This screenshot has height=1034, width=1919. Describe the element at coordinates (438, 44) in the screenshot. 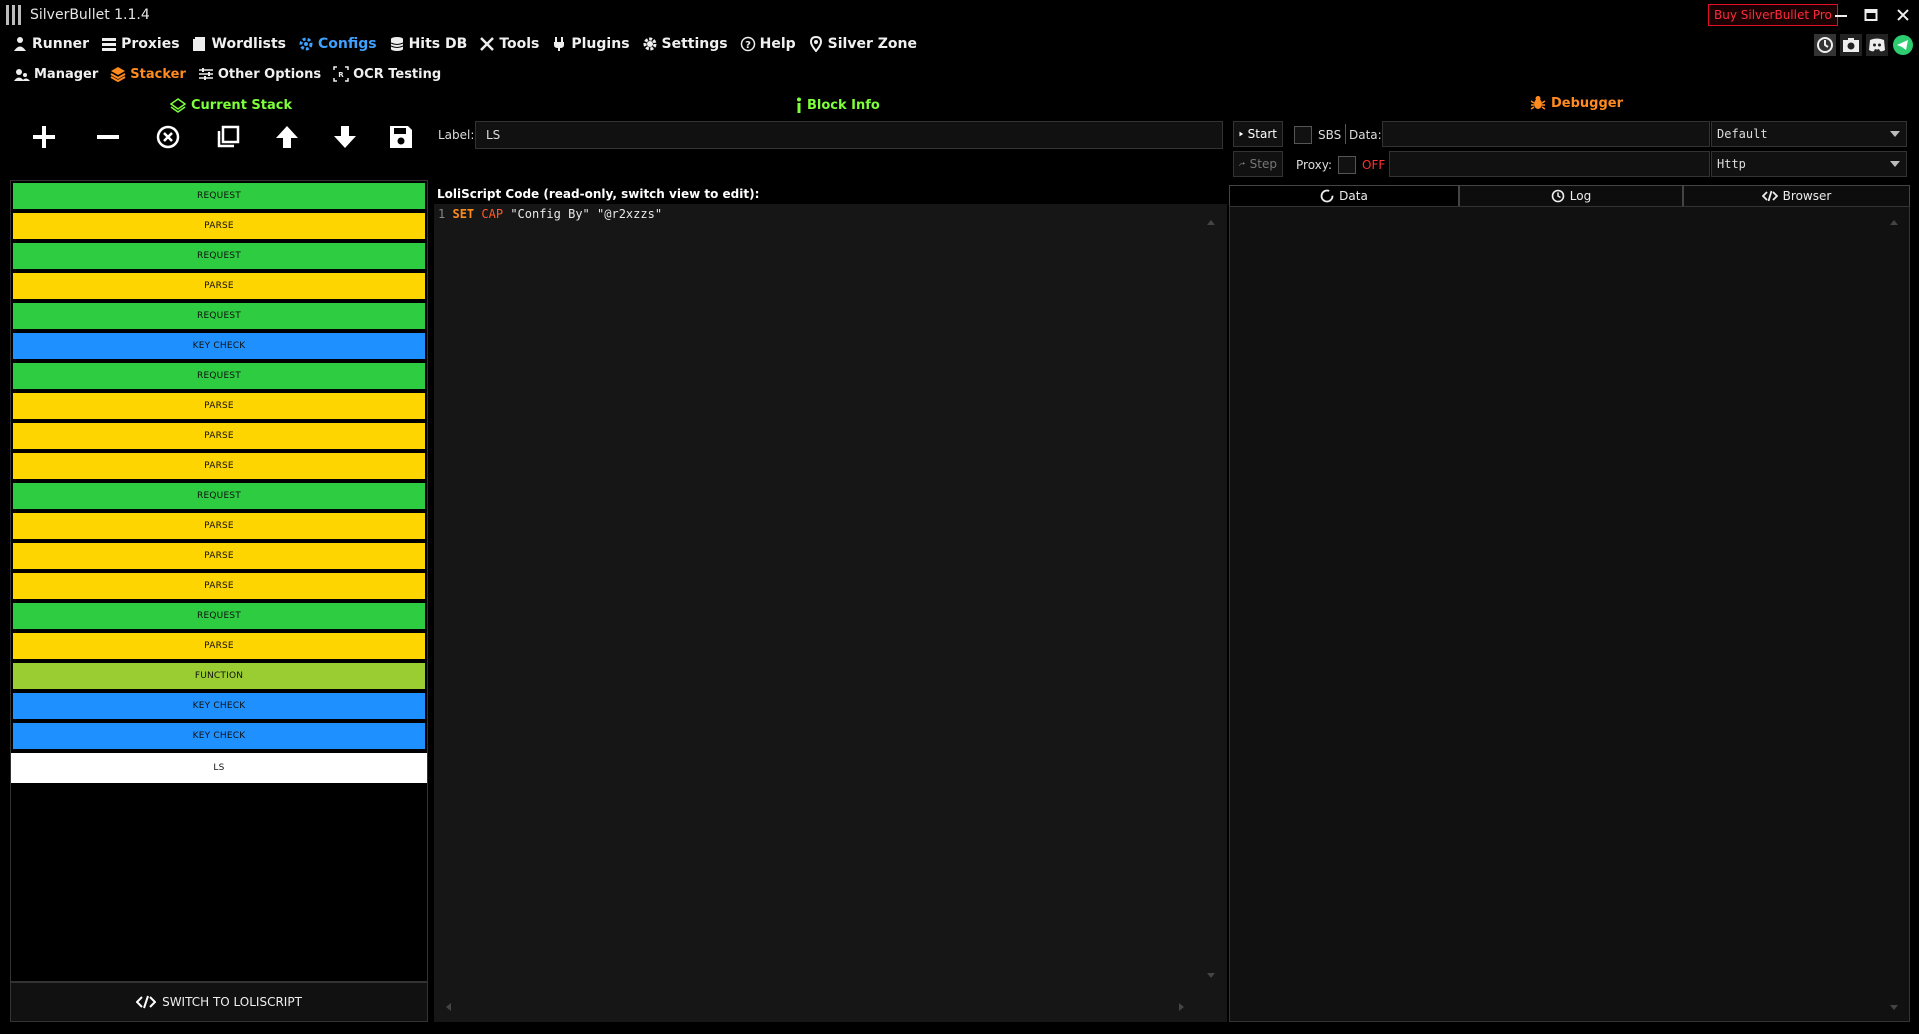

I see `menu-hits-db-label: Hits DB` at that location.